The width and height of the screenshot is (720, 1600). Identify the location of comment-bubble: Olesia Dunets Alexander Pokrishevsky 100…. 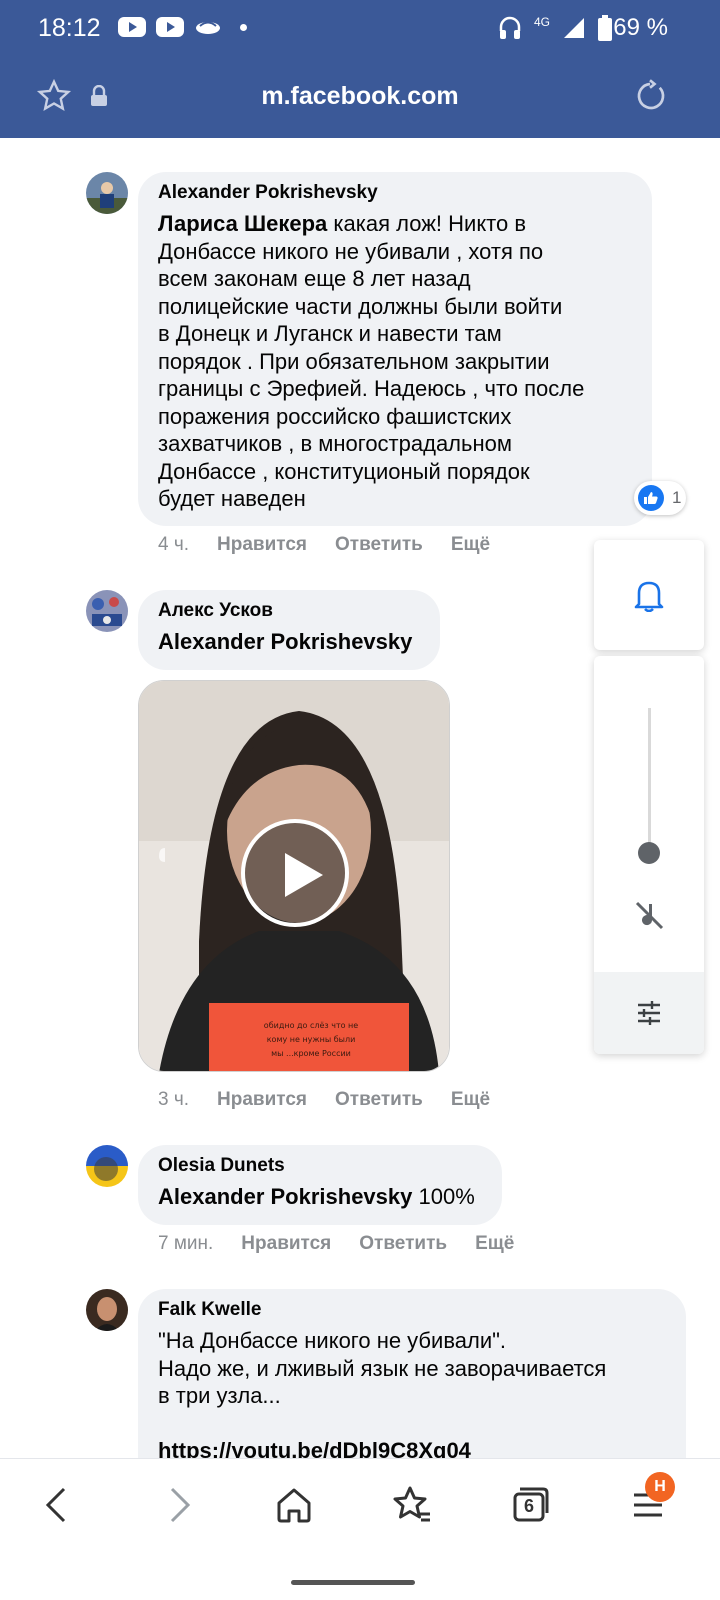
(320, 1185).